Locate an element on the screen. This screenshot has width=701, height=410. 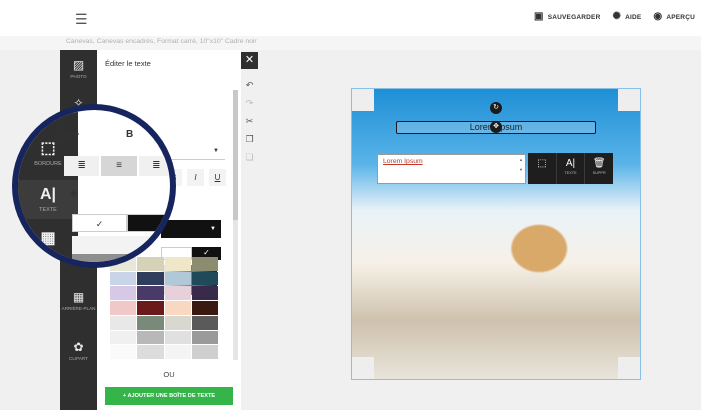
top-actions: ▣ SAUVEGARDER ✺ AIDE ◉ APERÇU is located at coordinates (614, 17).